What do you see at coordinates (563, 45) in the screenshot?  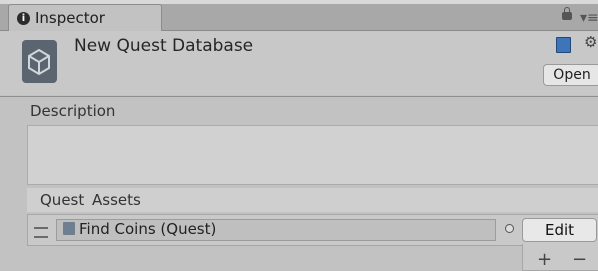 I see `book-icon` at bounding box center [563, 45].